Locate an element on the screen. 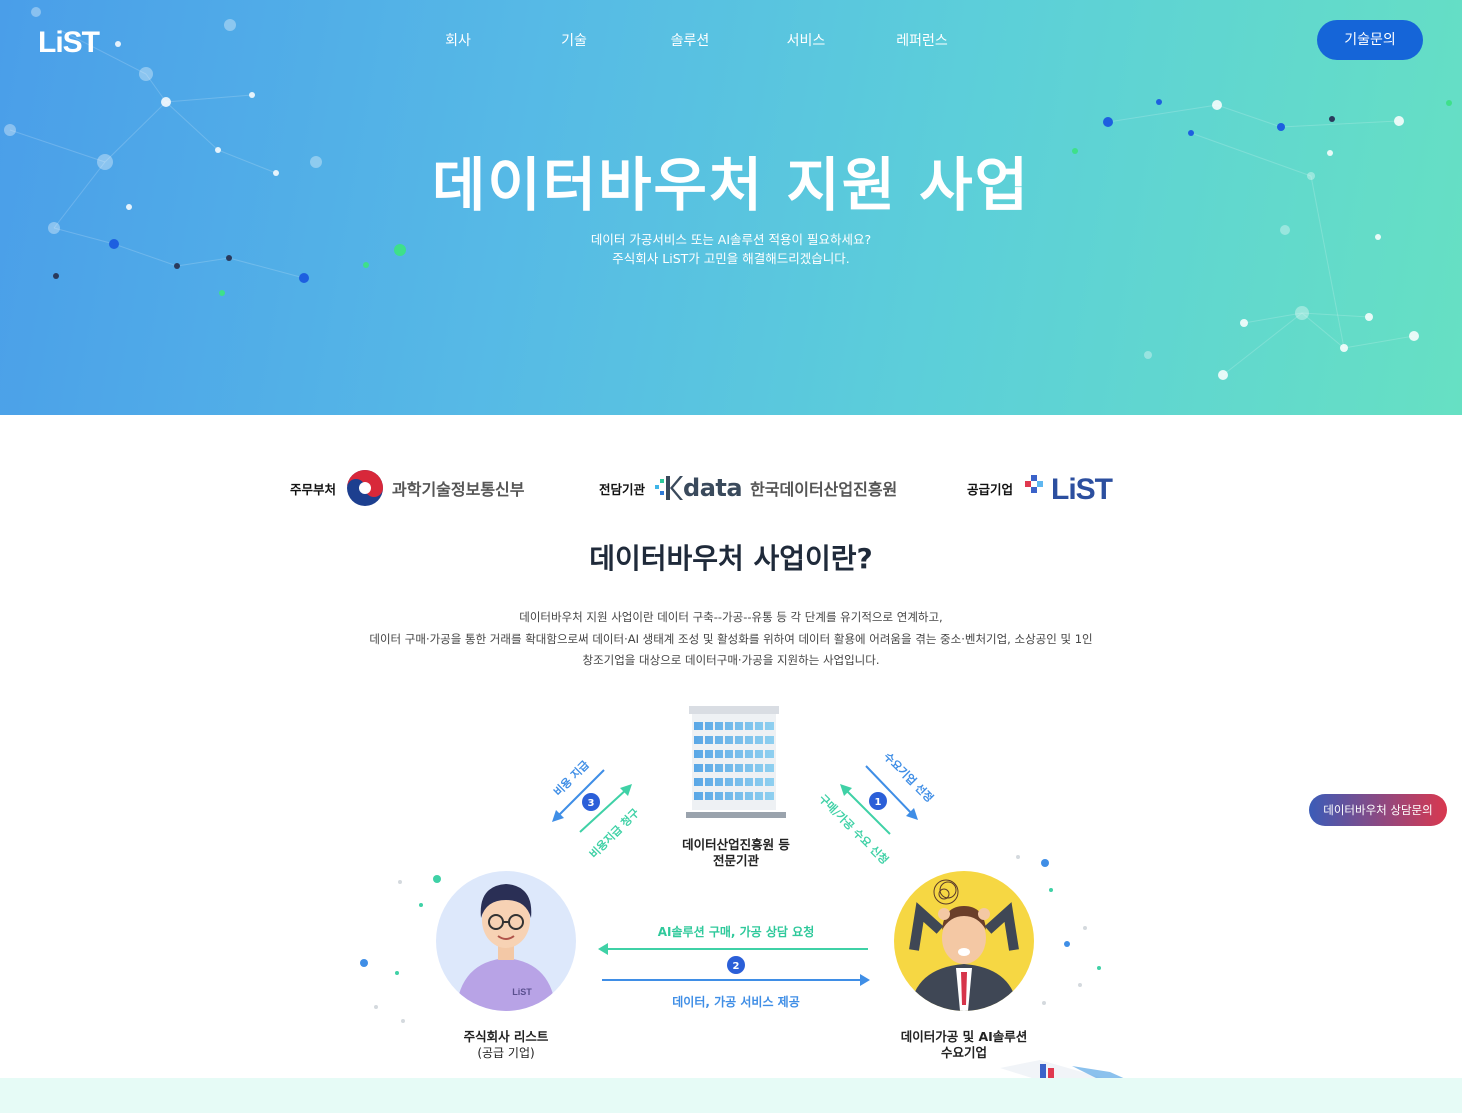 This screenshot has height=1113, width=1462. nav-item-reference: 레퍼런스 is located at coordinates (922, 40).